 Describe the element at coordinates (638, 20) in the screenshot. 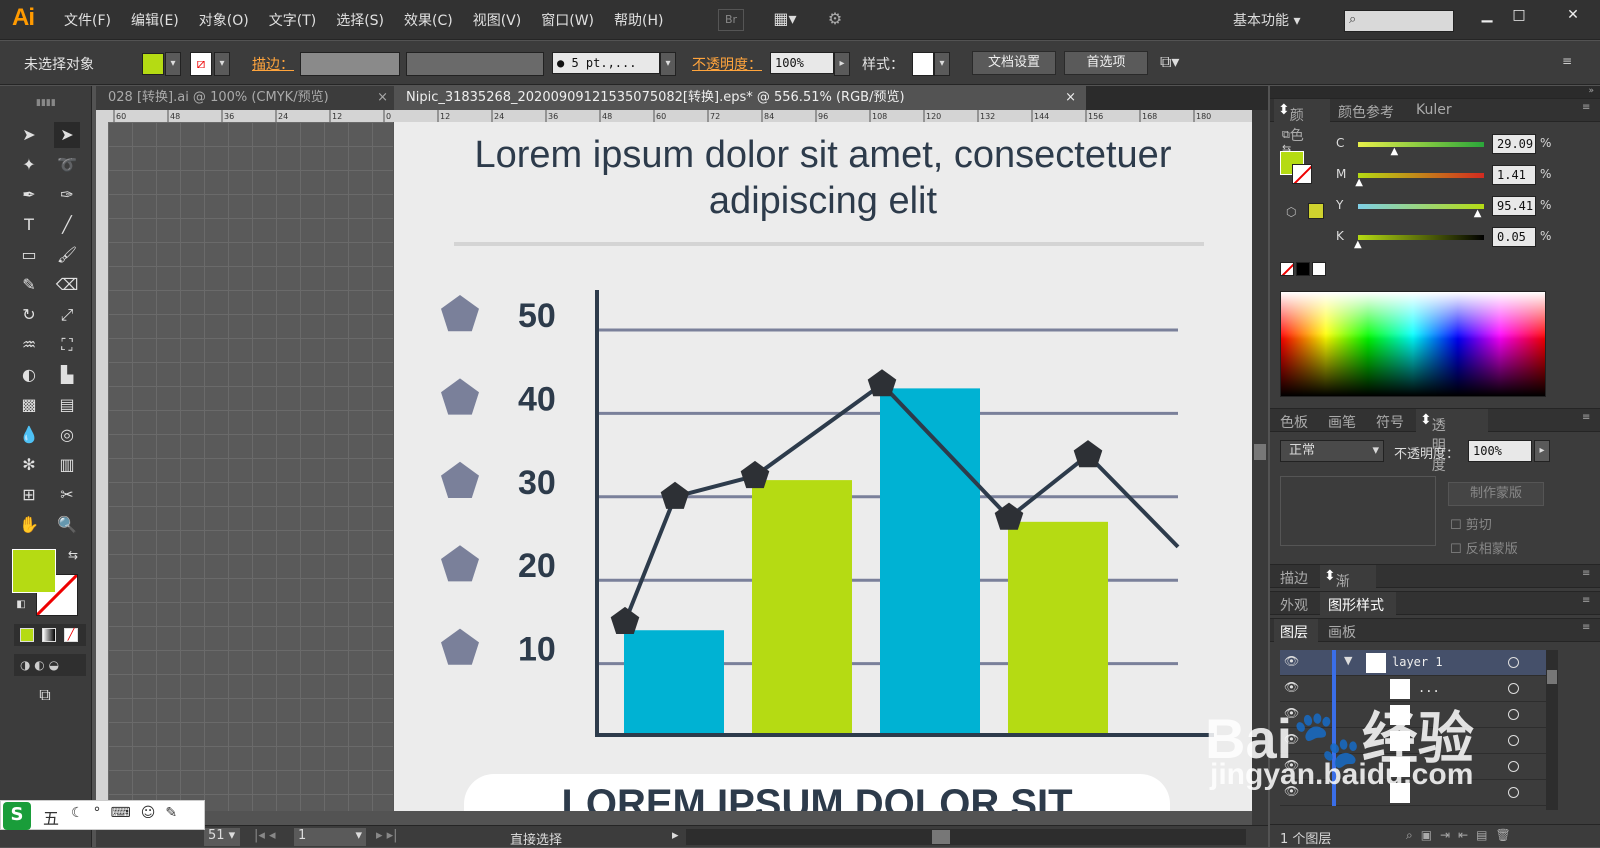

I see `menu-help: 帮助(H)` at that location.